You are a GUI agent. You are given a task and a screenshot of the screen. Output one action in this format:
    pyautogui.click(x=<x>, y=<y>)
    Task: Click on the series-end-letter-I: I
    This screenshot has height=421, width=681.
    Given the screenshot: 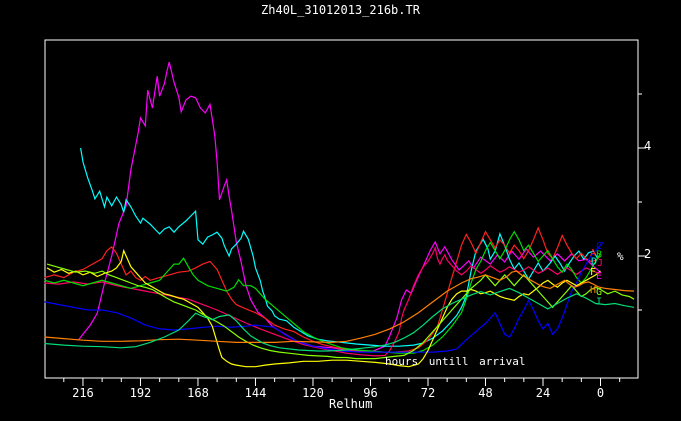 What is the action you would take?
    pyautogui.click(x=599, y=301)
    